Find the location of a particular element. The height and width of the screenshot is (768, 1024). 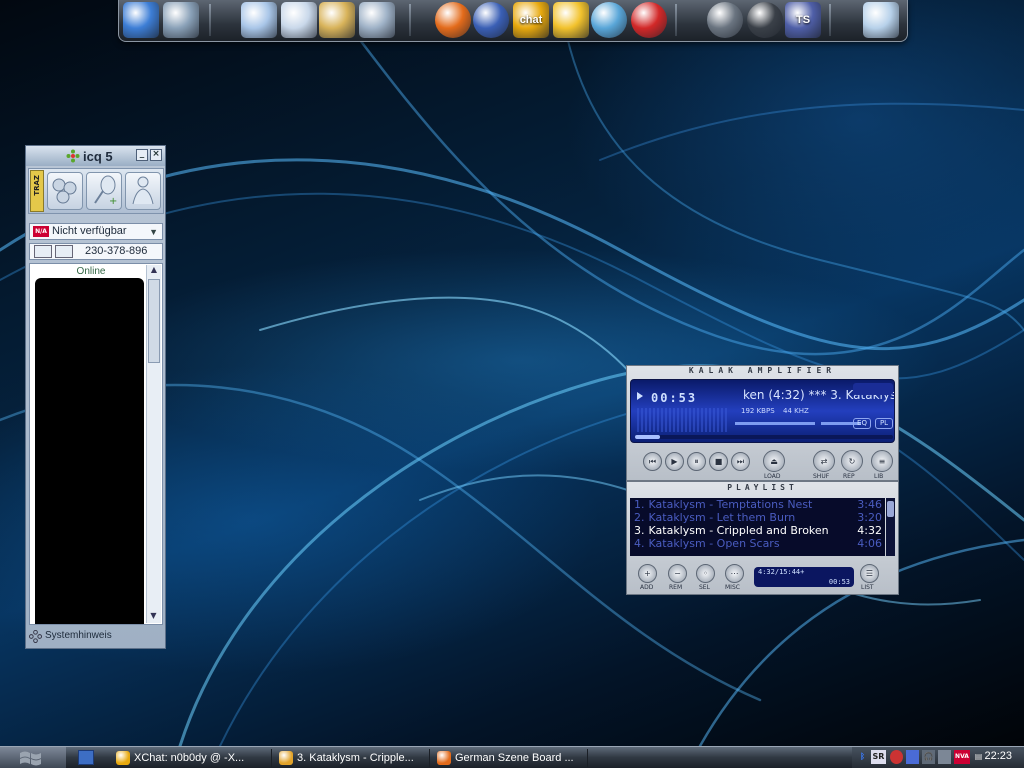

services-button is located at coordinates (65, 191).